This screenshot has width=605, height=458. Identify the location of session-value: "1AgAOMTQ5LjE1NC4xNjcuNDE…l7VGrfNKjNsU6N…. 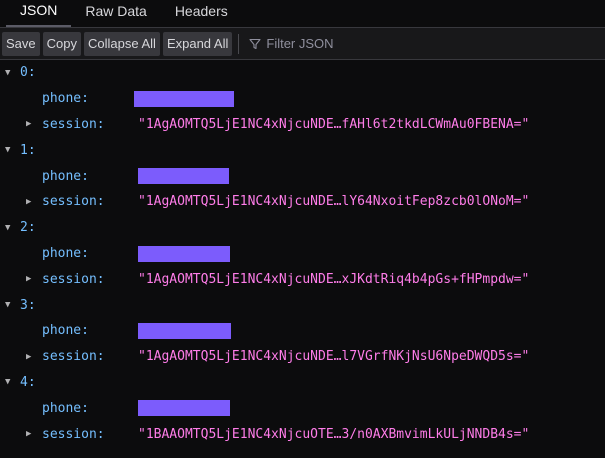
(334, 357).